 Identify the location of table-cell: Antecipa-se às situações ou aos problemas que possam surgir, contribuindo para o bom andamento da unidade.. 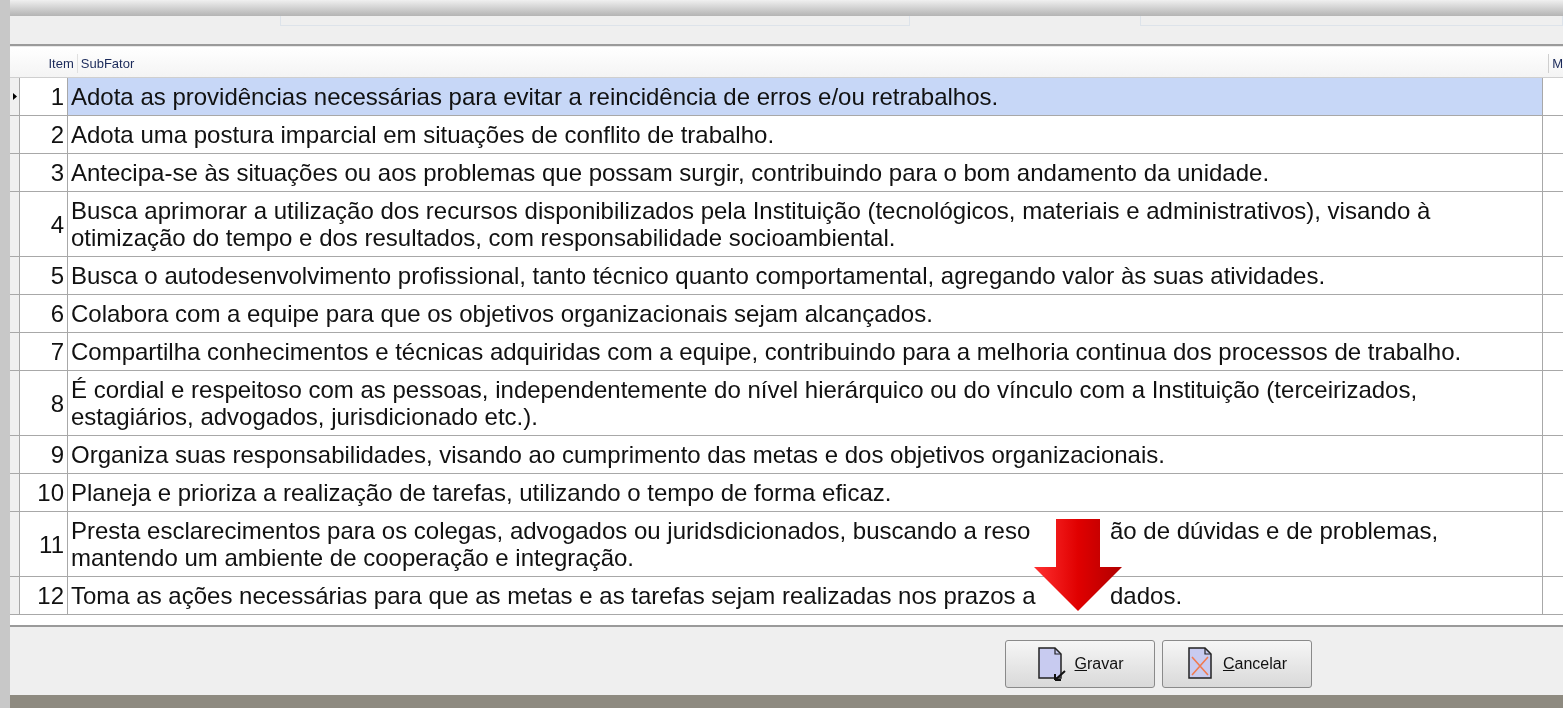
(805, 172).